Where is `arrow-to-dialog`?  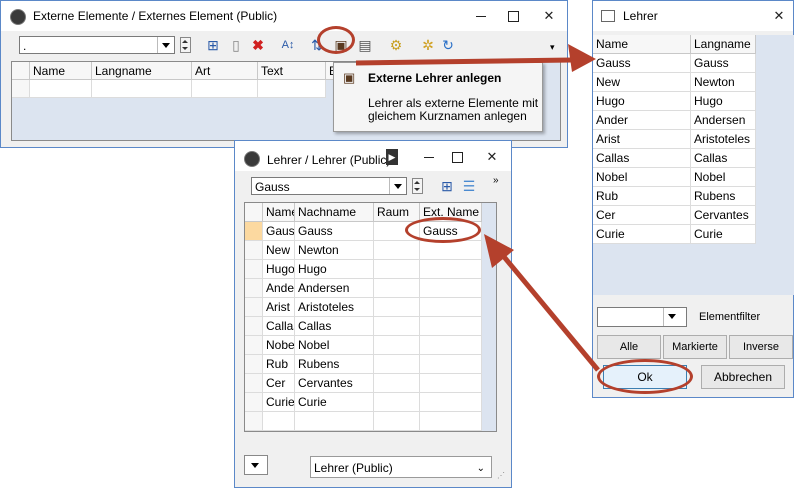 arrow-to-dialog is located at coordinates (464, 61).